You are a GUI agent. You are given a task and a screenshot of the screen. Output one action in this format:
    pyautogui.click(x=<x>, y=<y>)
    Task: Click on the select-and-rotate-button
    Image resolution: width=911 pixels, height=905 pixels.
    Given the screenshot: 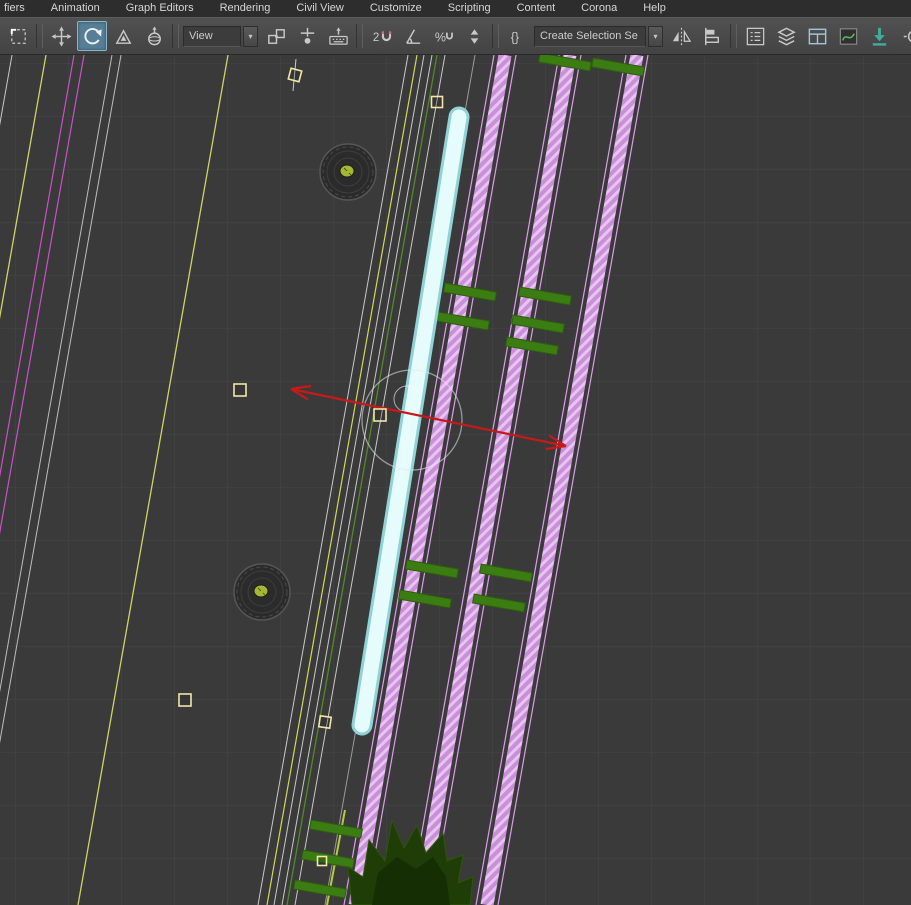 What is the action you would take?
    pyautogui.click(x=92, y=36)
    